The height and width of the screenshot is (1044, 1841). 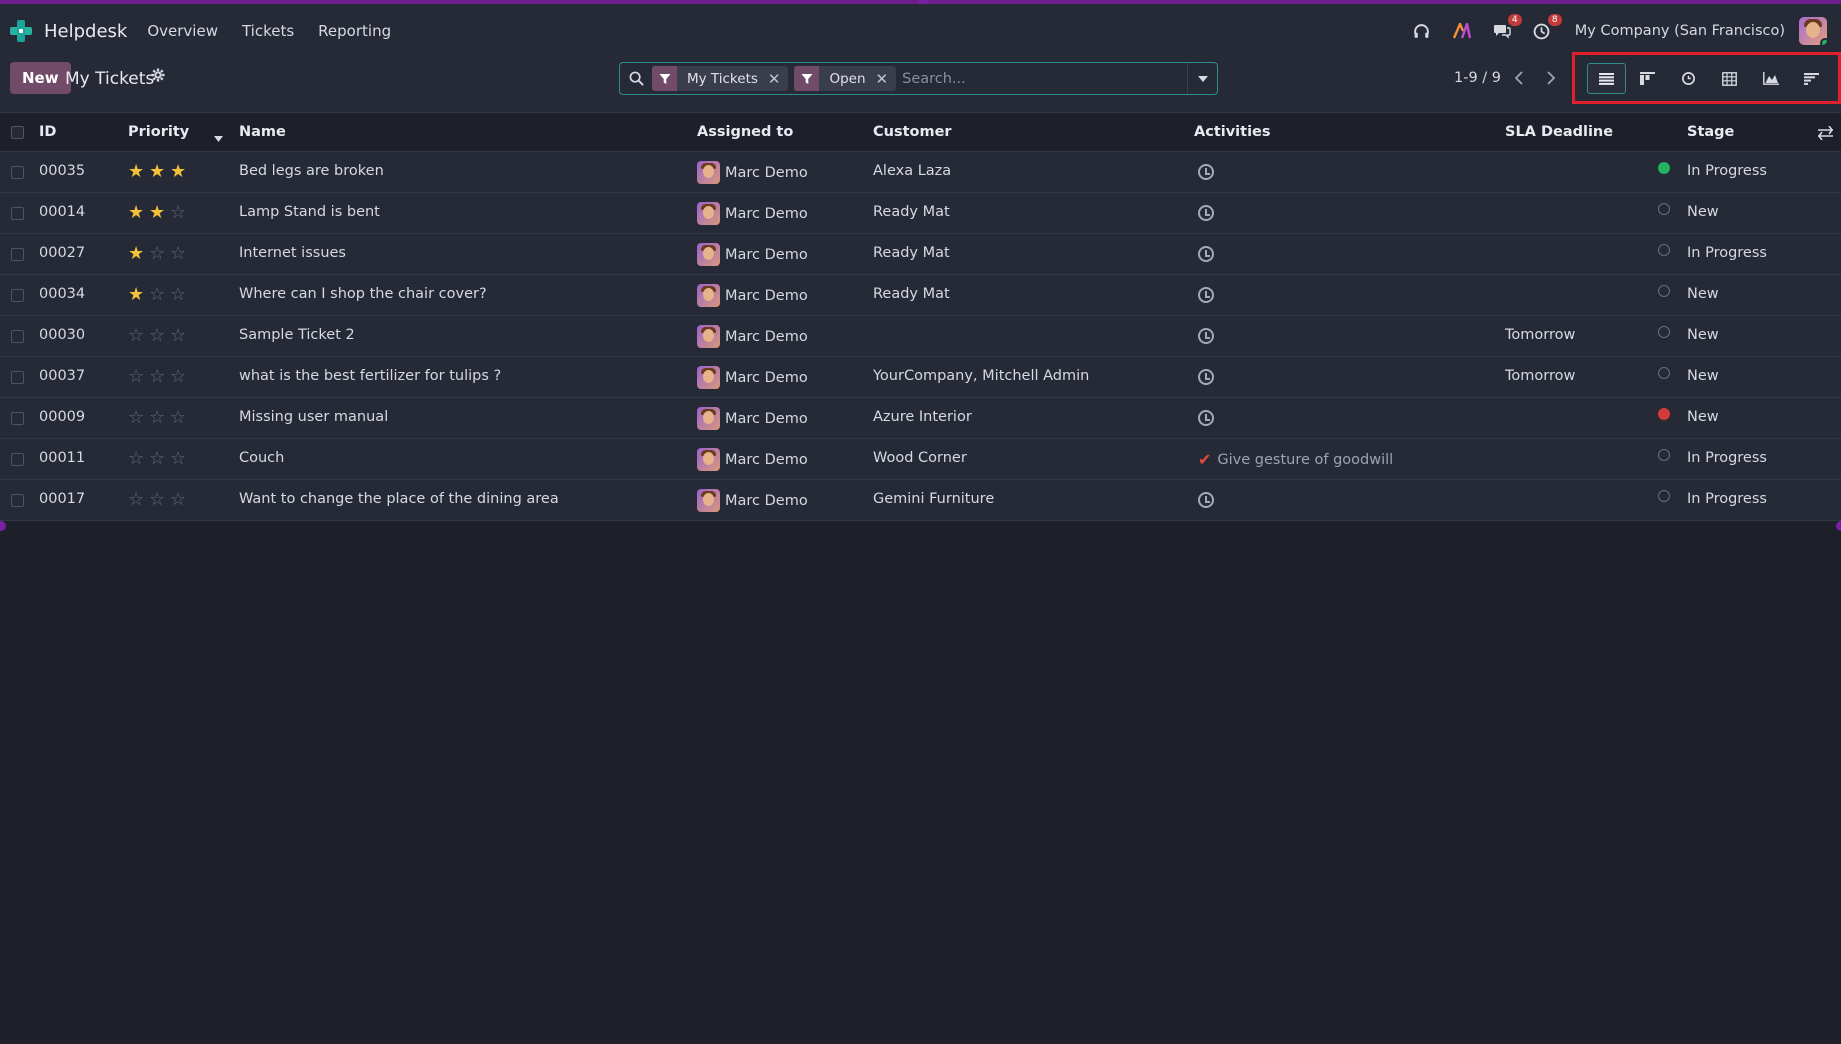 What do you see at coordinates (1518, 77) in the screenshot?
I see `pager-previous-button` at bounding box center [1518, 77].